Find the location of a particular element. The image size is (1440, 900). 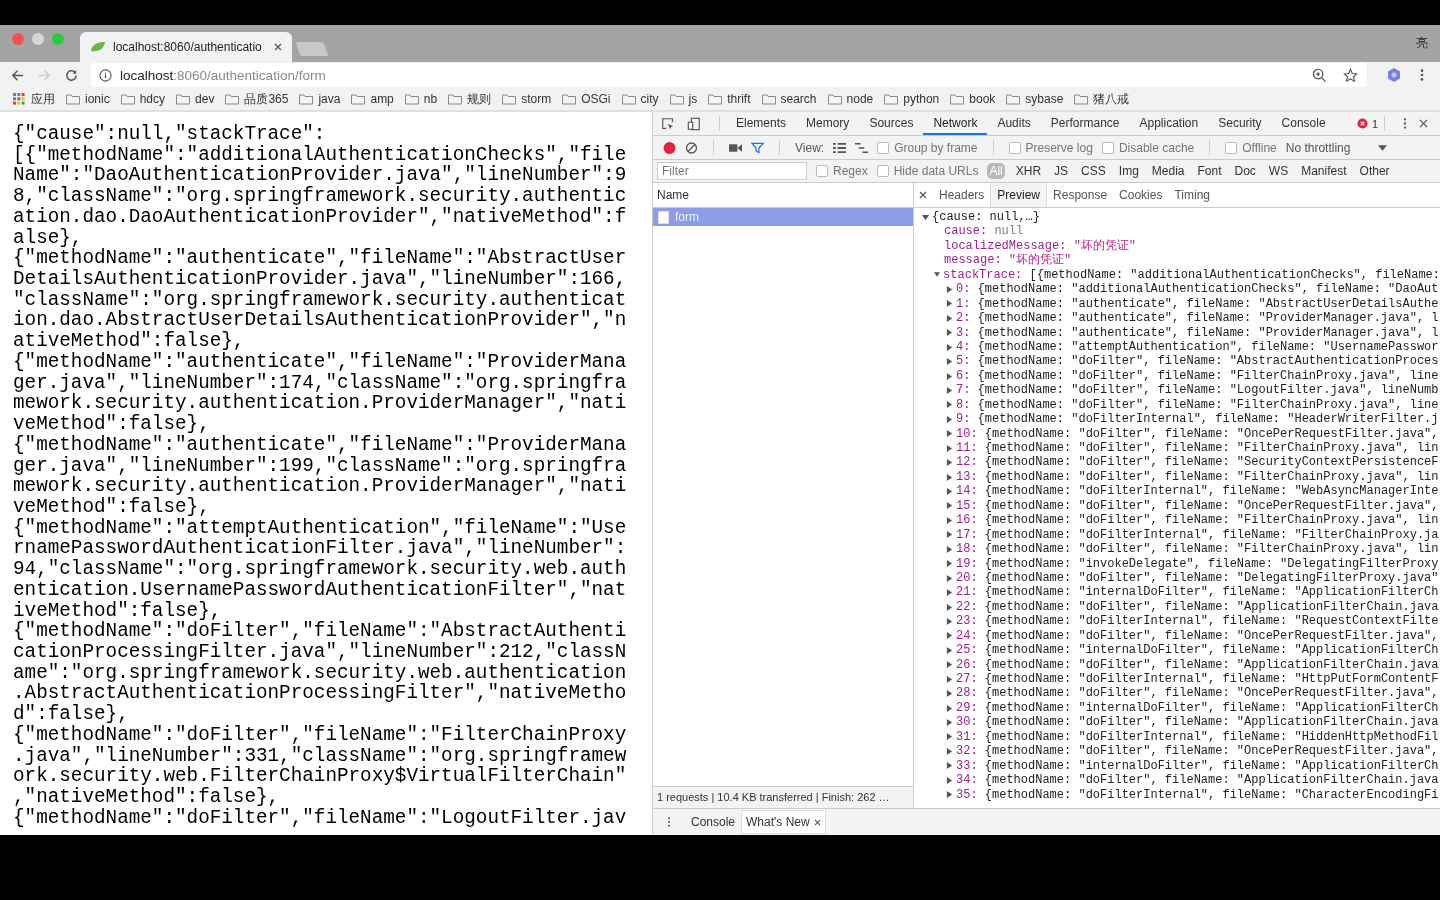

resource-type-filter: JS is located at coordinates (1061, 171).